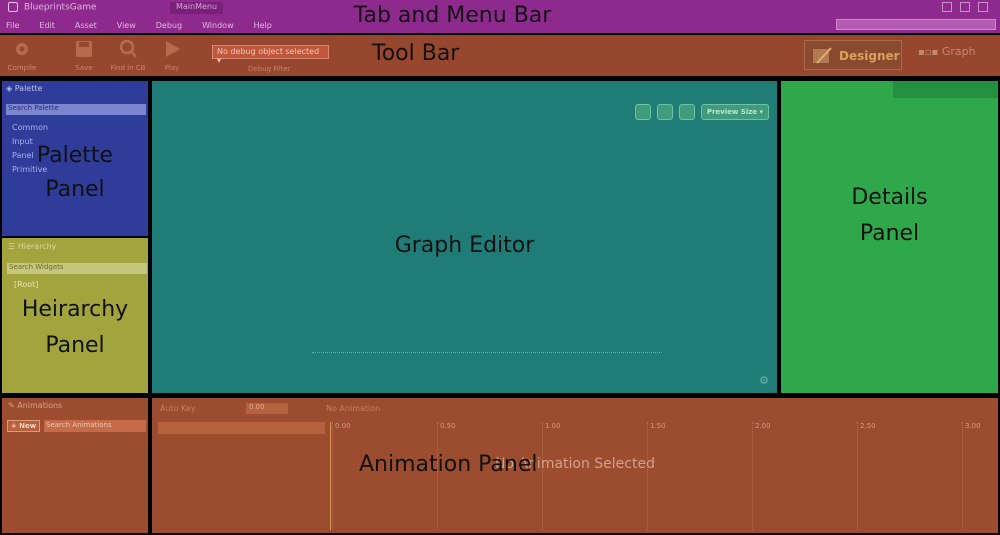  What do you see at coordinates (452, 15) in the screenshot?
I see `region-title-tabbar: Tab and Menu Bar` at bounding box center [452, 15].